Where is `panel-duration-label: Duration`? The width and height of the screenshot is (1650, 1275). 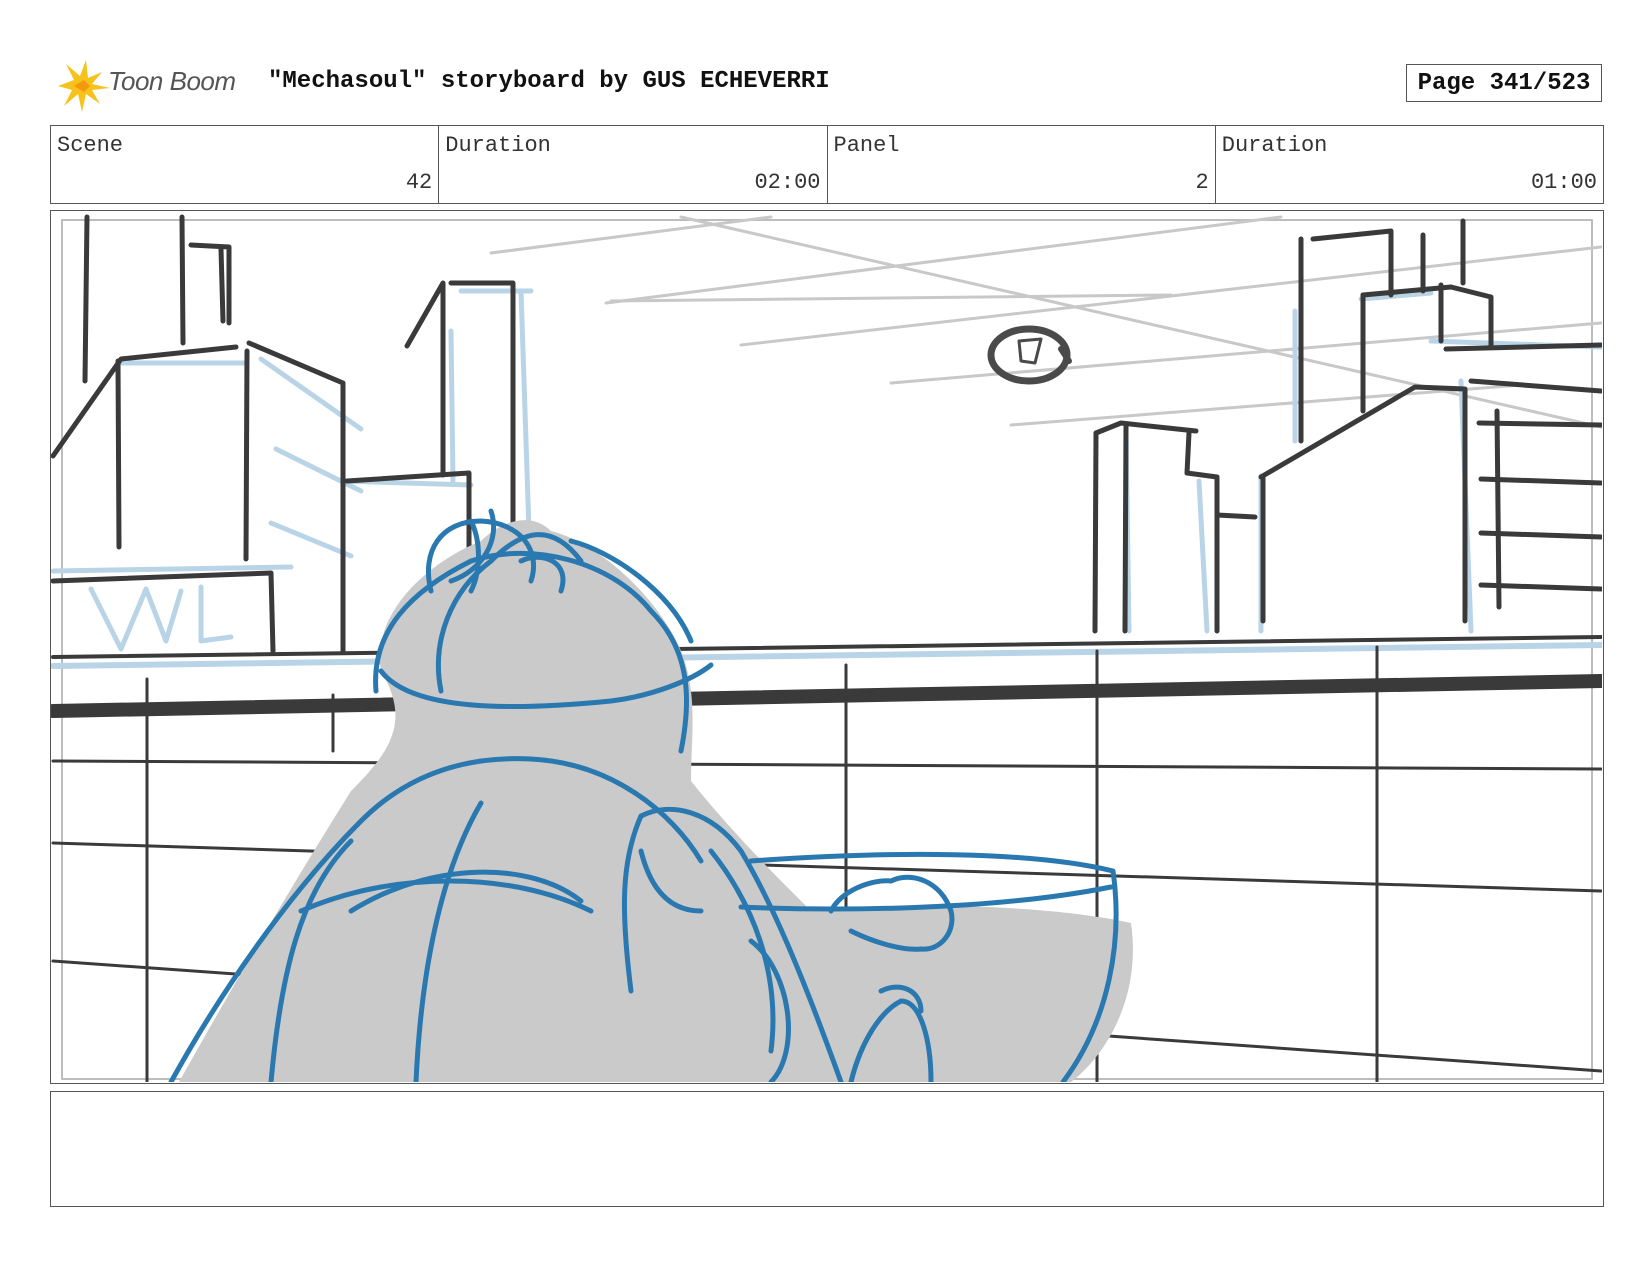
panel-duration-label: Duration is located at coordinates (1274, 145).